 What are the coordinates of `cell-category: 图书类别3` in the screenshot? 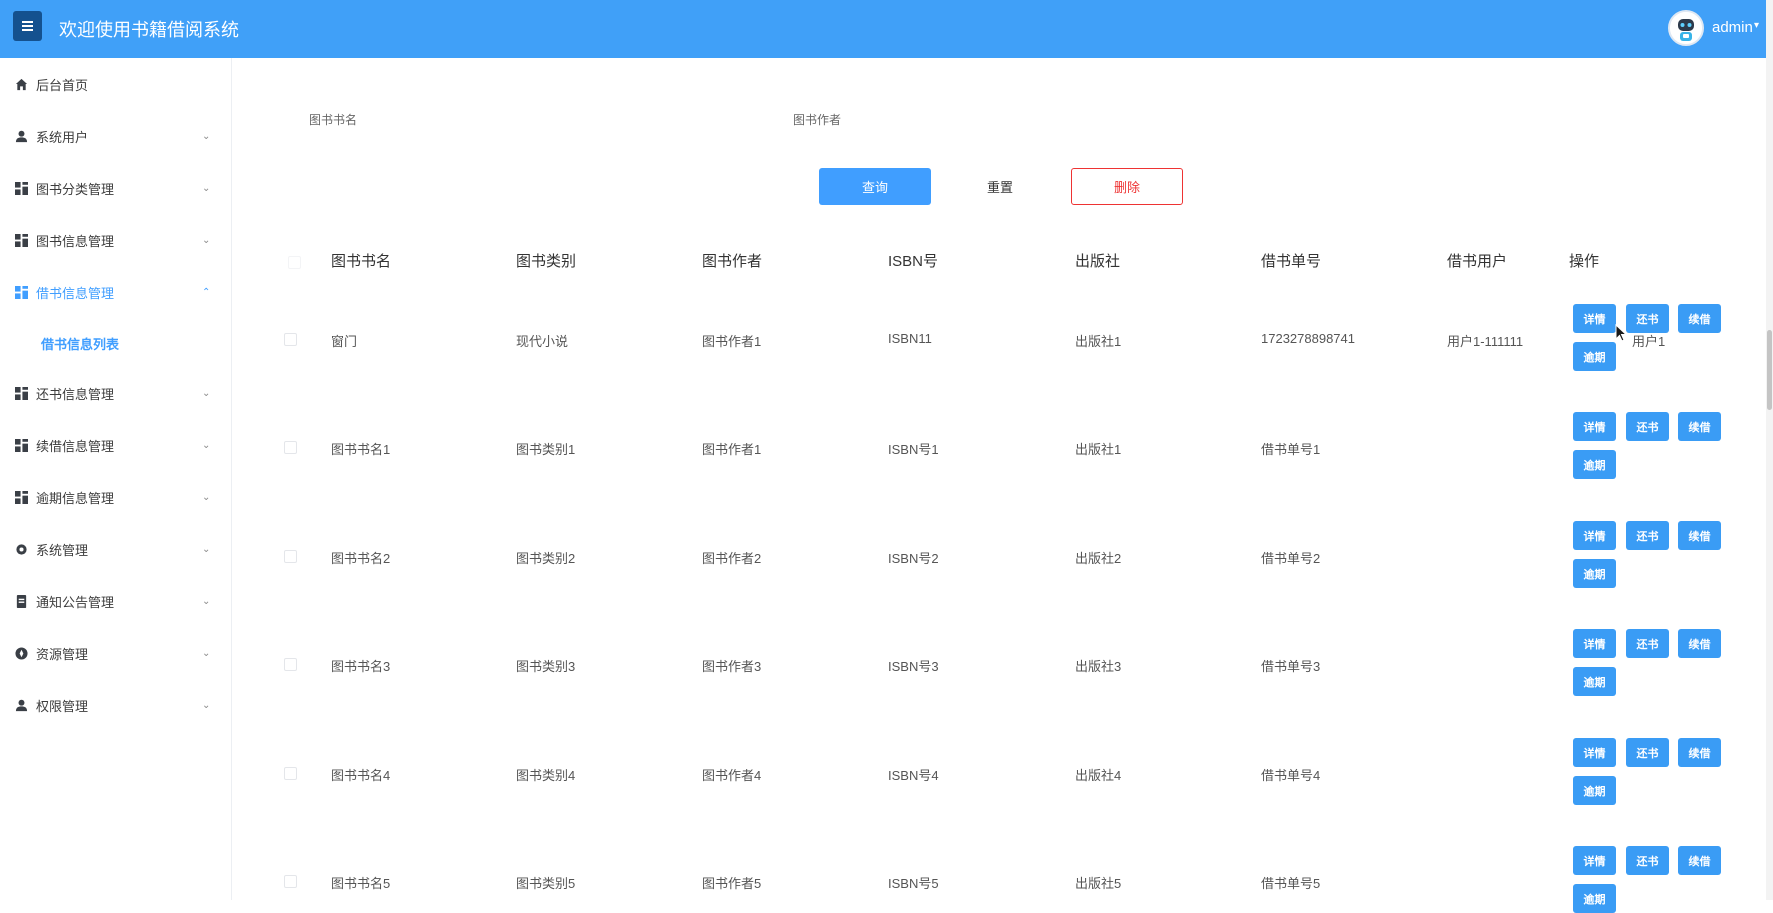 It's located at (546, 666).